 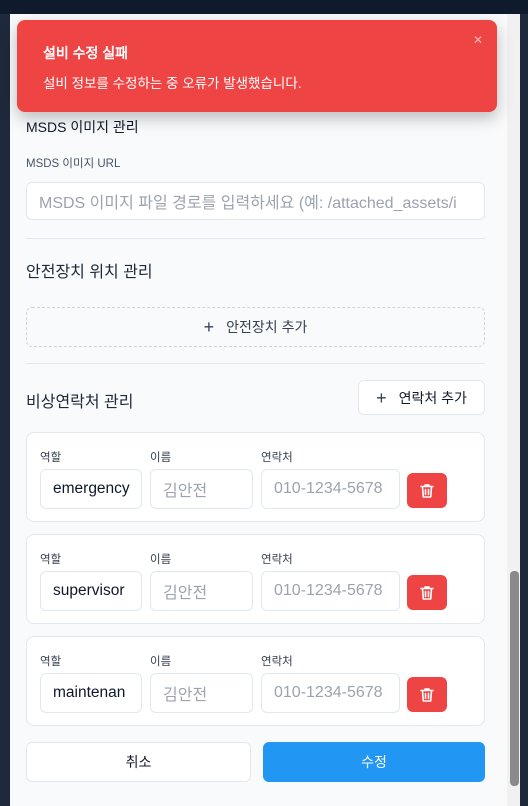 What do you see at coordinates (478, 40) in the screenshot?
I see `close-icon: ✕` at bounding box center [478, 40].